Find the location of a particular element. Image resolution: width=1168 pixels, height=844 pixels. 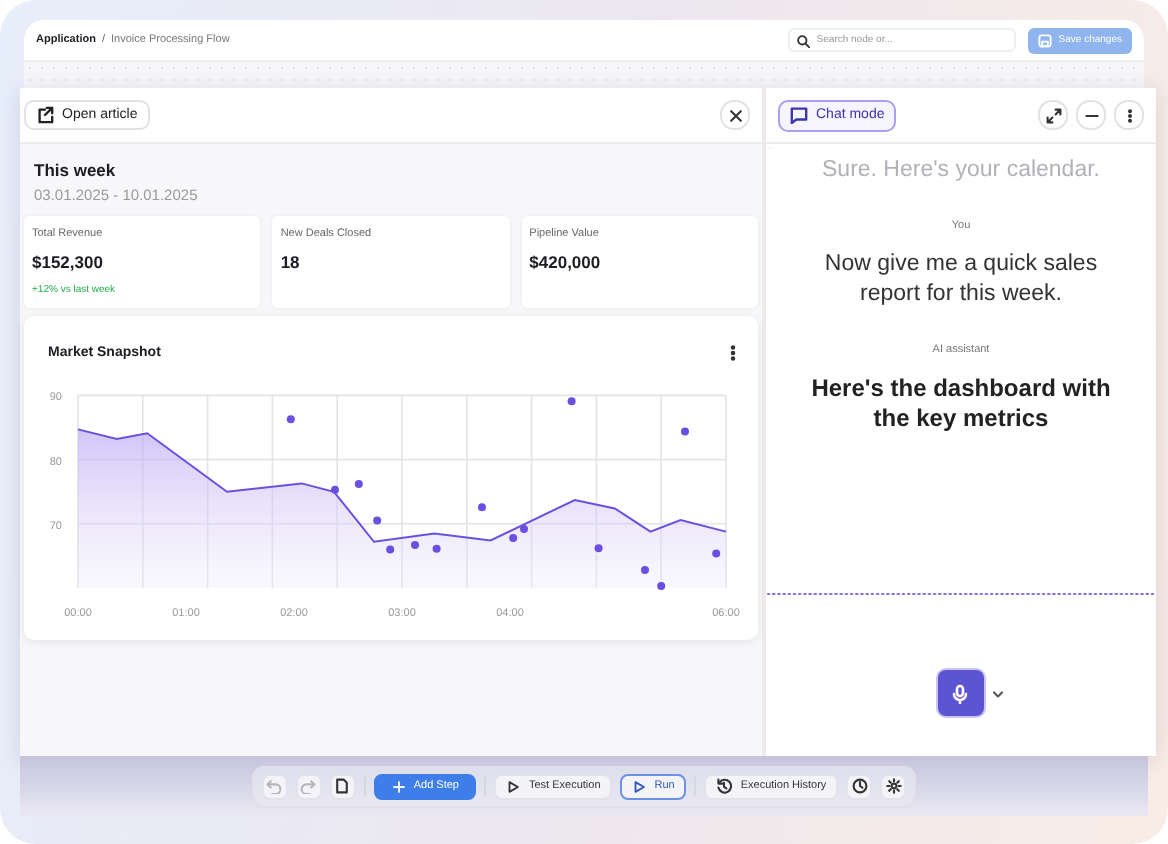

chat-message: Sure. Here's your calendar. is located at coordinates (961, 171).